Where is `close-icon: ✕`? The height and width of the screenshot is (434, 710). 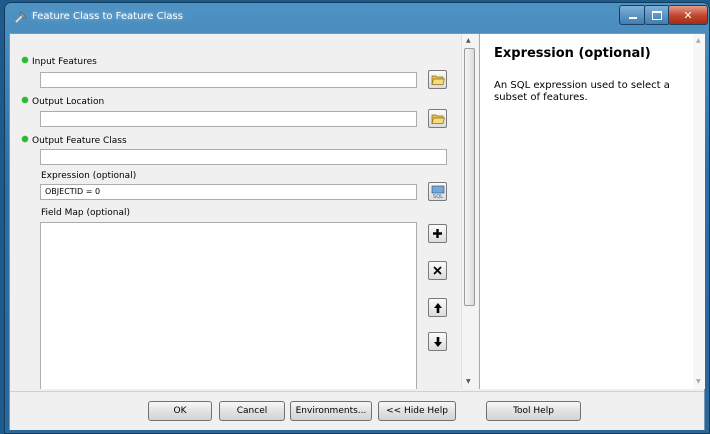
close-icon: ✕ is located at coordinates (688, 15).